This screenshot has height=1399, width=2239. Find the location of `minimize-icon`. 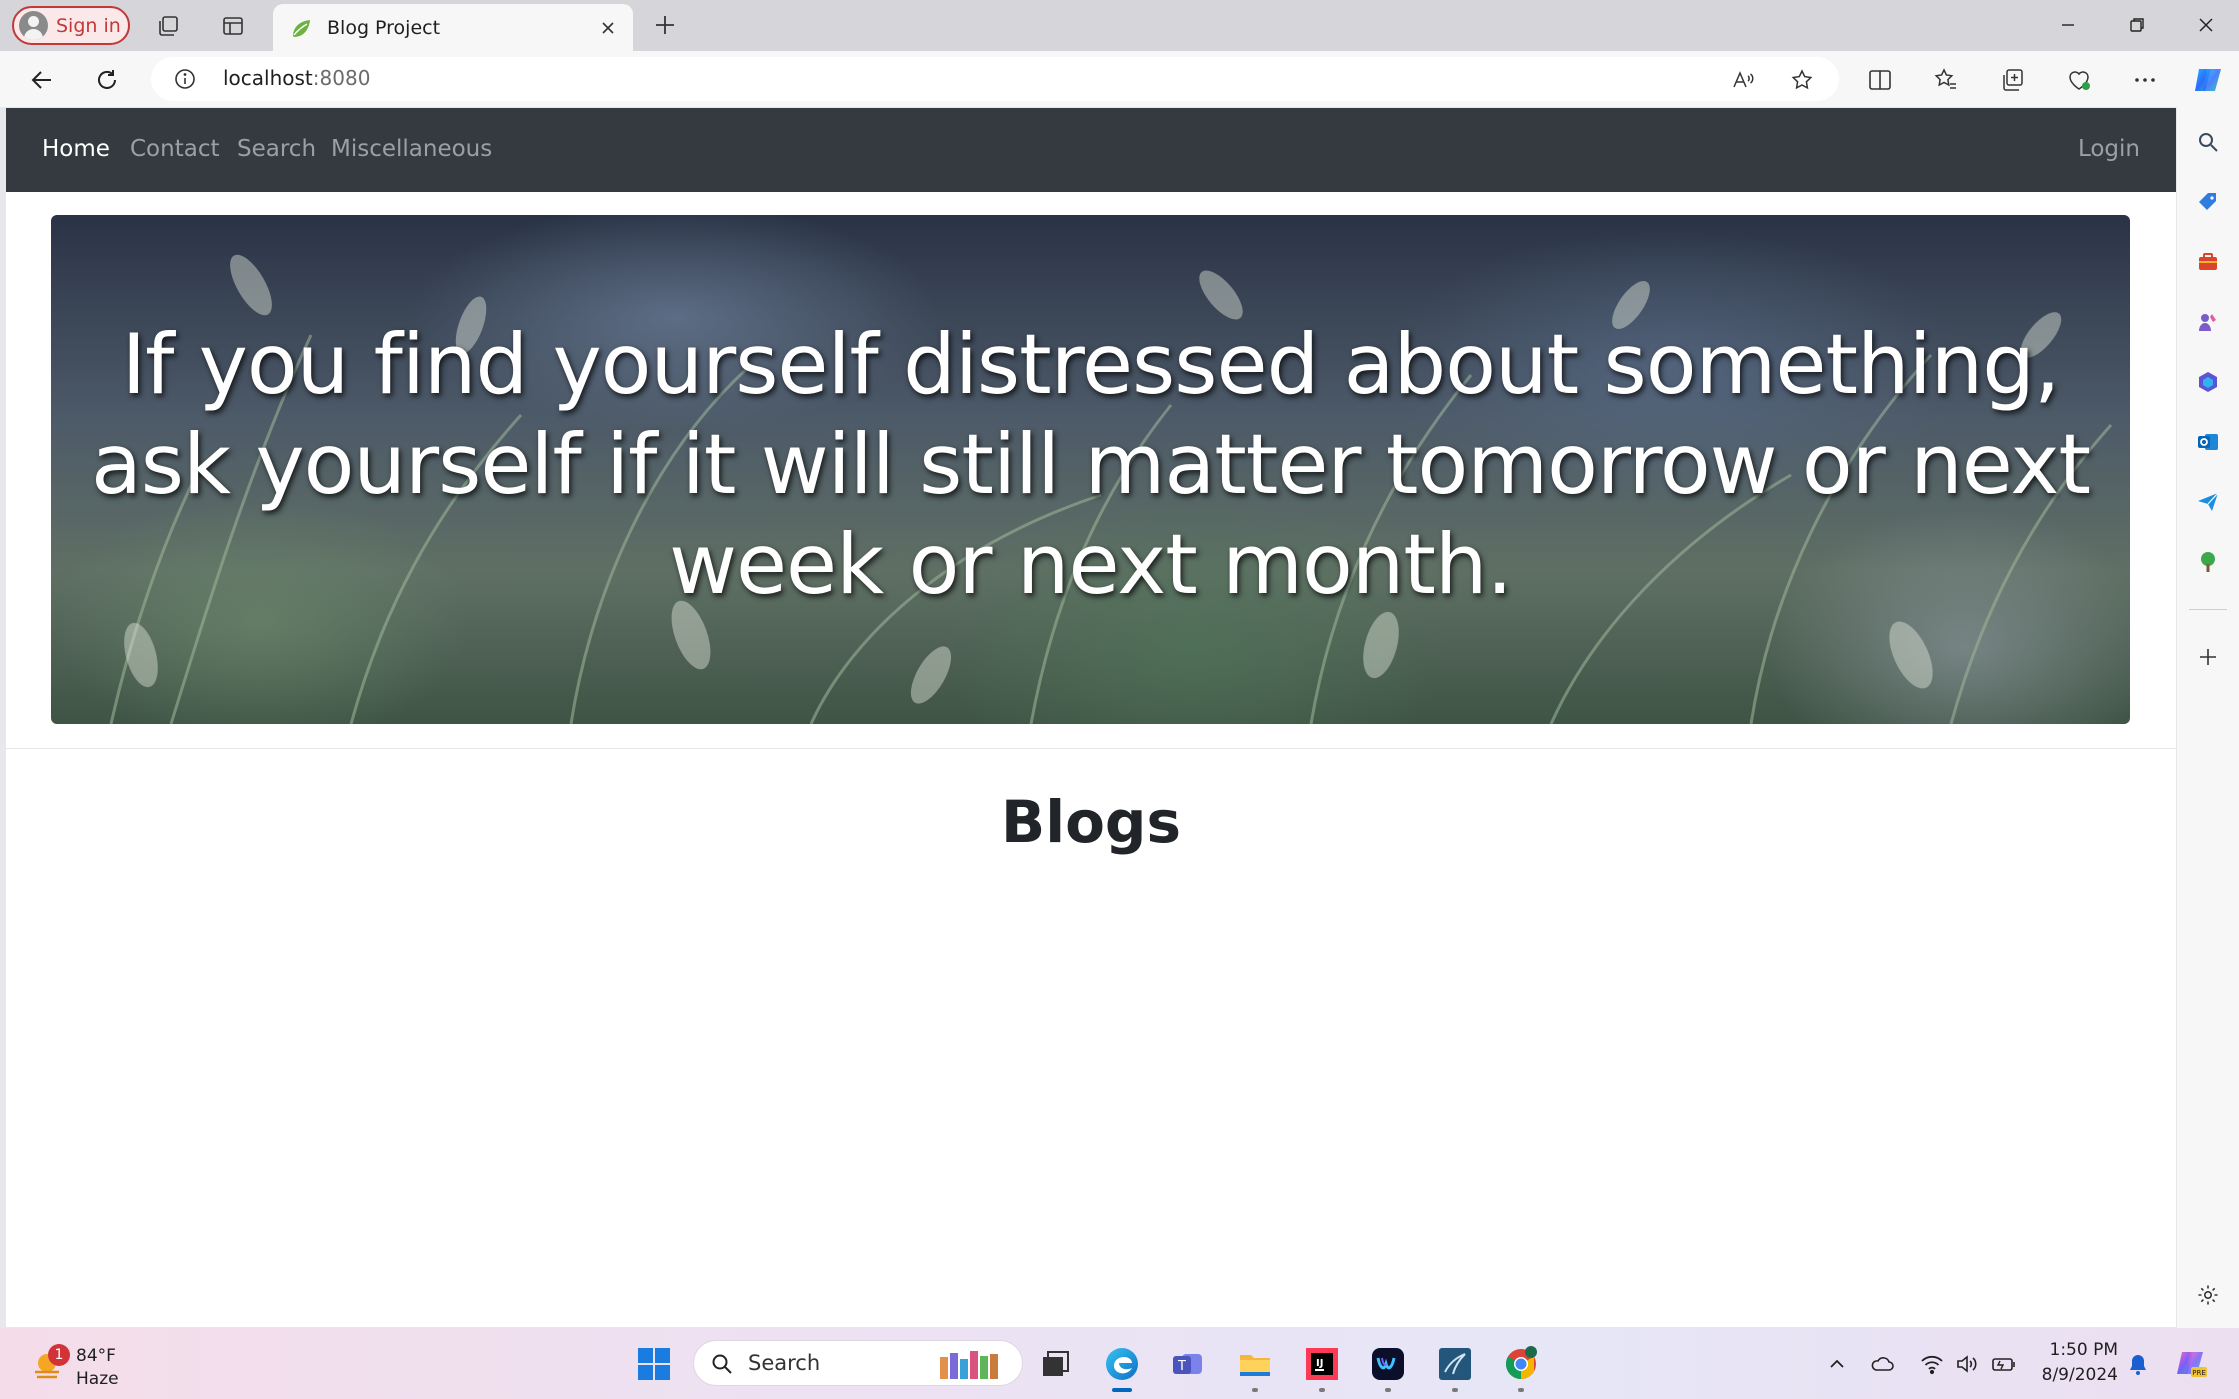

minimize-icon is located at coordinates (2068, 25).